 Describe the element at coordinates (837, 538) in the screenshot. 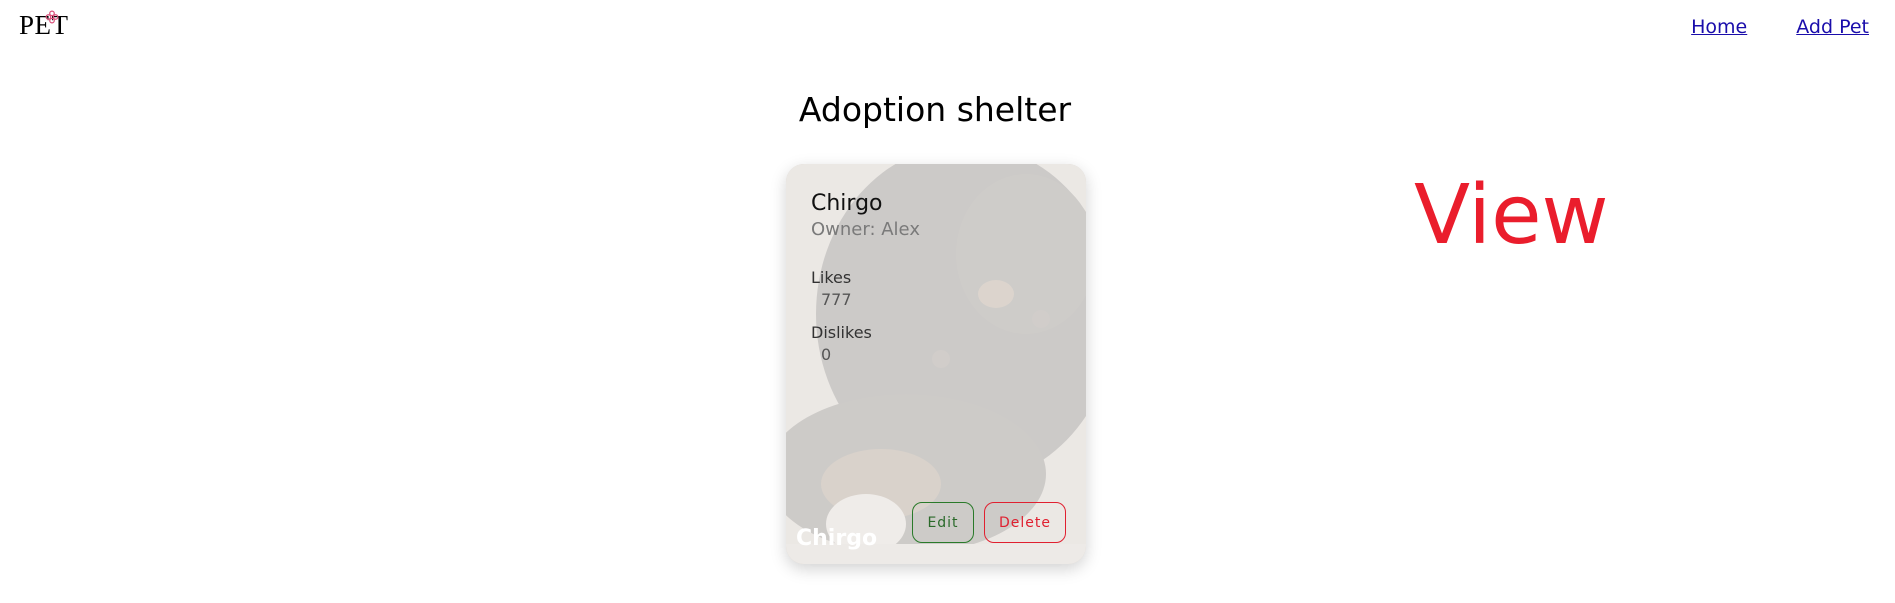

I see `pet-caption: Chirgo` at that location.